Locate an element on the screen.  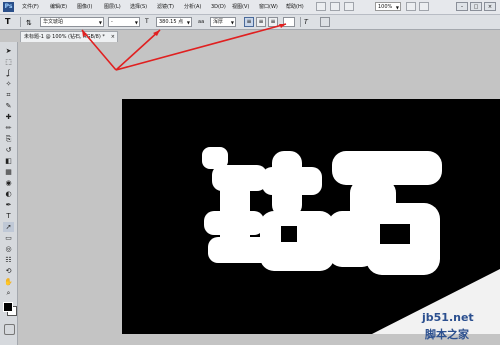
watermark-site: jb51.net is located at coordinates (448, 317).